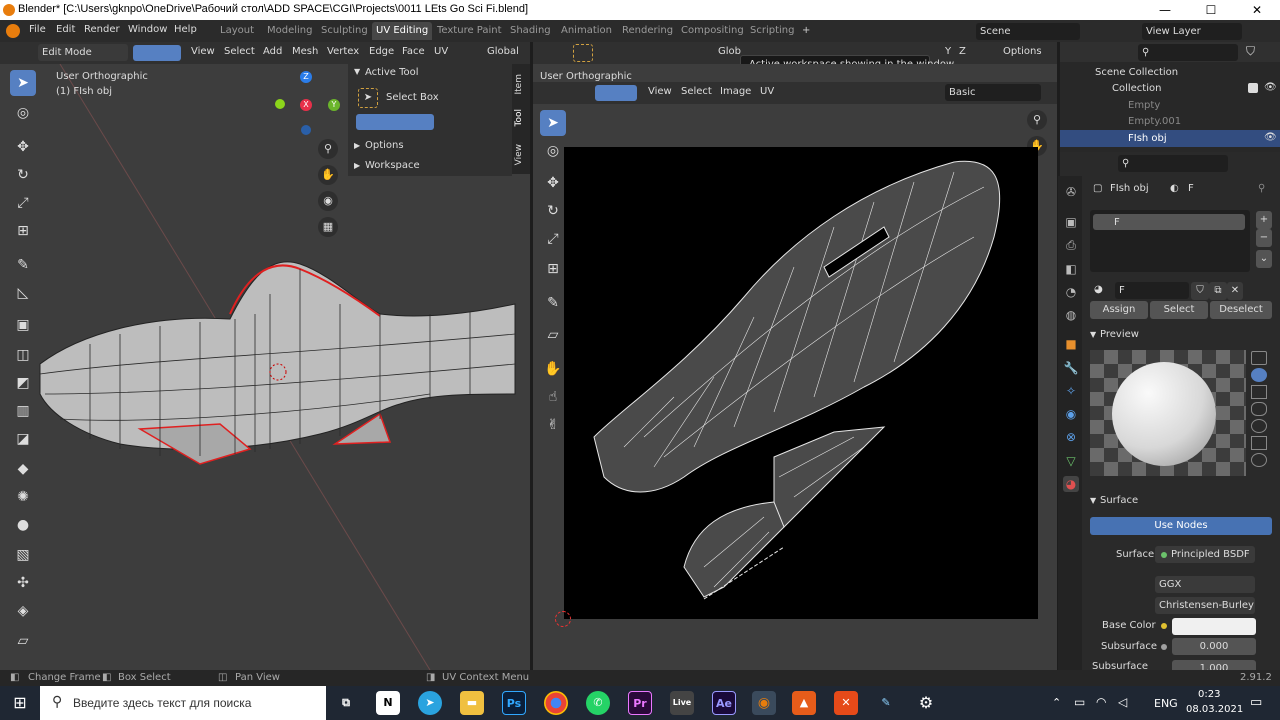 The image size is (1280, 720). Describe the element at coordinates (23, 175) in the screenshot. I see `rotate-tool-icon: ↻` at that location.